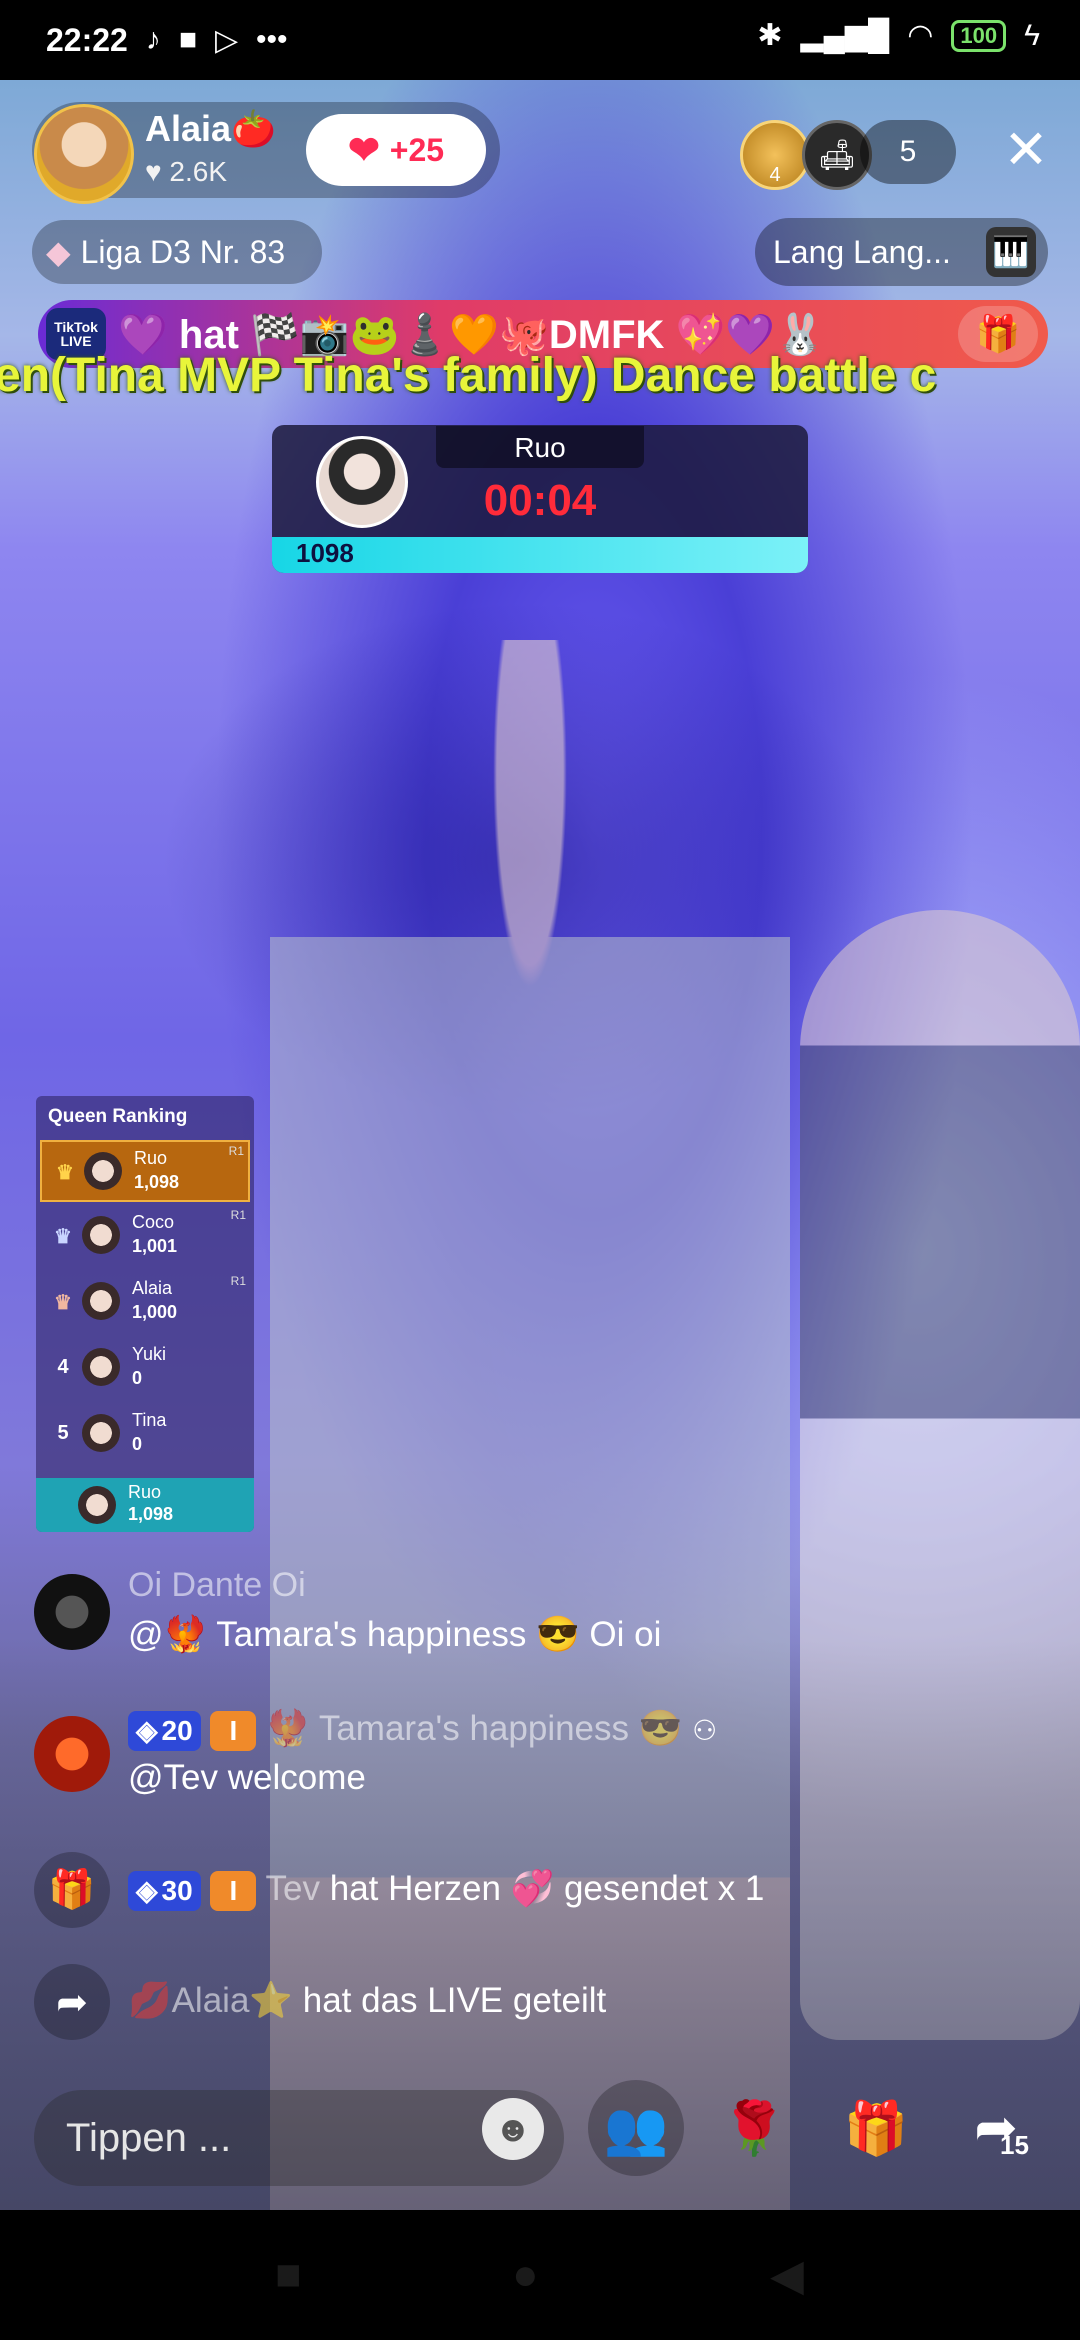 Image resolution: width=1080 pixels, height=2340 pixels. What do you see at coordinates (540, 2275) in the screenshot?
I see `system-nav-bar` at bounding box center [540, 2275].